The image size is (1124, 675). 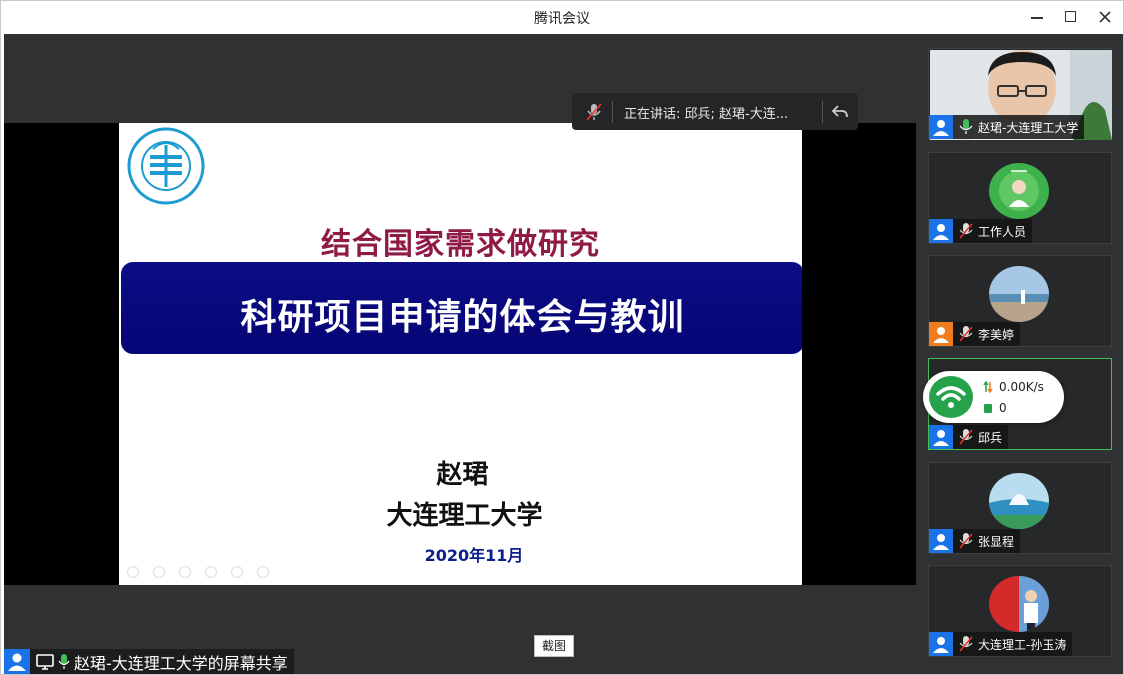 I want to click on packet-loss: 0, so click(x=995, y=408).